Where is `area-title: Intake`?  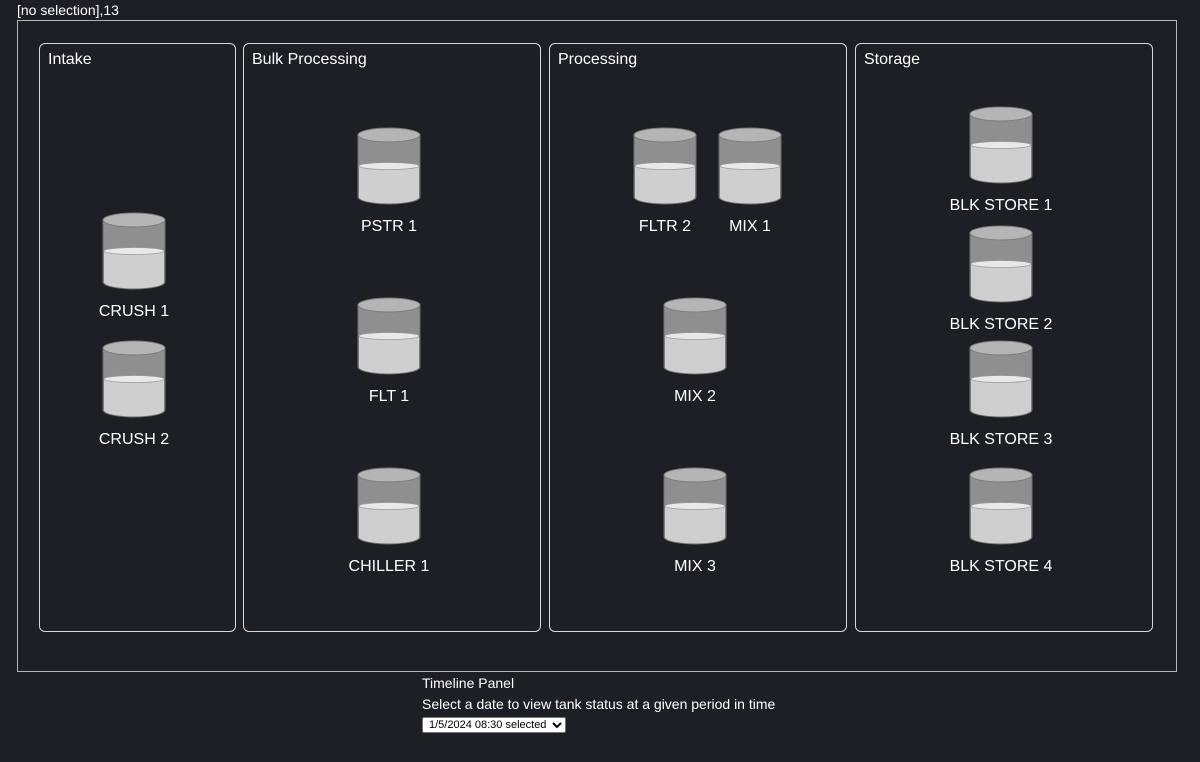
area-title: Intake is located at coordinates (70, 59).